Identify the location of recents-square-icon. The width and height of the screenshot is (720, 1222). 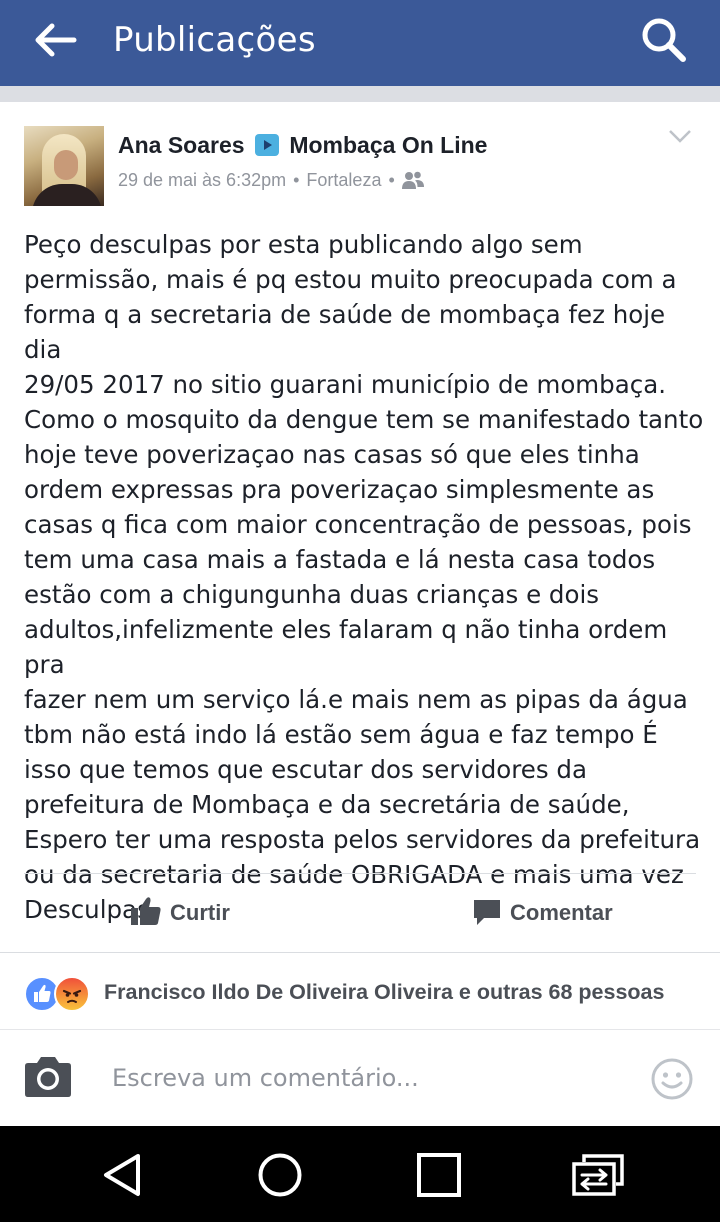
(439, 1175).